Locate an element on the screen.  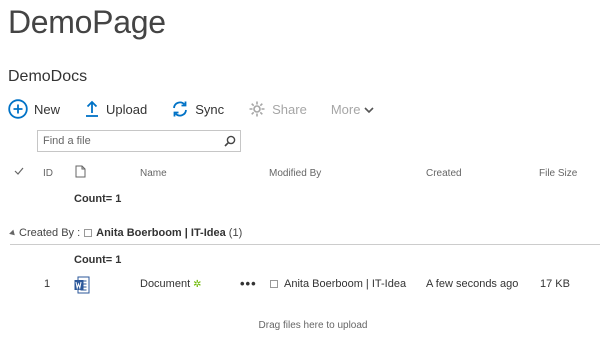
command-bar: New Upload Sync Share More is located at coordinates (203, 109).